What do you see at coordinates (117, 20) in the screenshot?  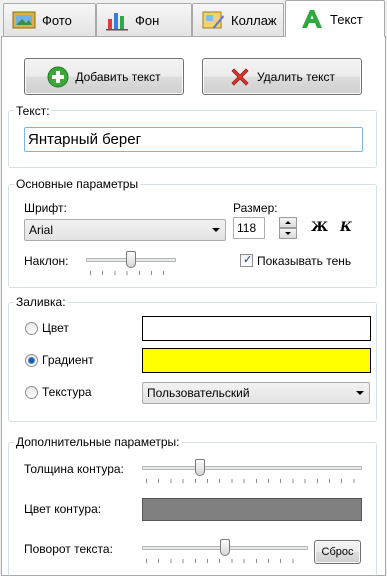 I see `bar-chart-icon` at bounding box center [117, 20].